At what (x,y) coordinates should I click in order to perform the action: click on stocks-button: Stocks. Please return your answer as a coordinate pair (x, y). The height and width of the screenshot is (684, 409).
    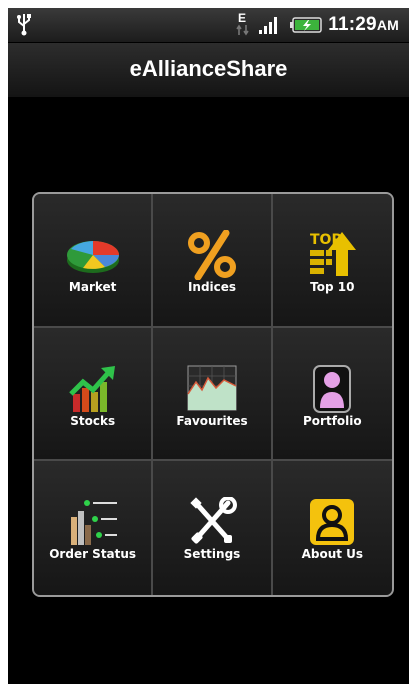
    Looking at the image, I should click on (94, 394).